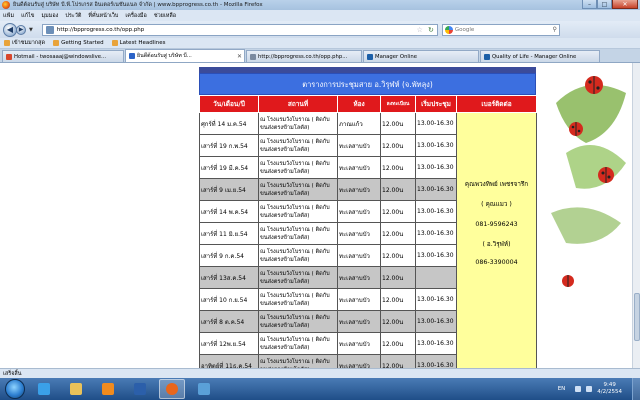 This screenshot has height=400, width=640. I want to click on clock: 9:49 4/2/2554, so click(609, 389).